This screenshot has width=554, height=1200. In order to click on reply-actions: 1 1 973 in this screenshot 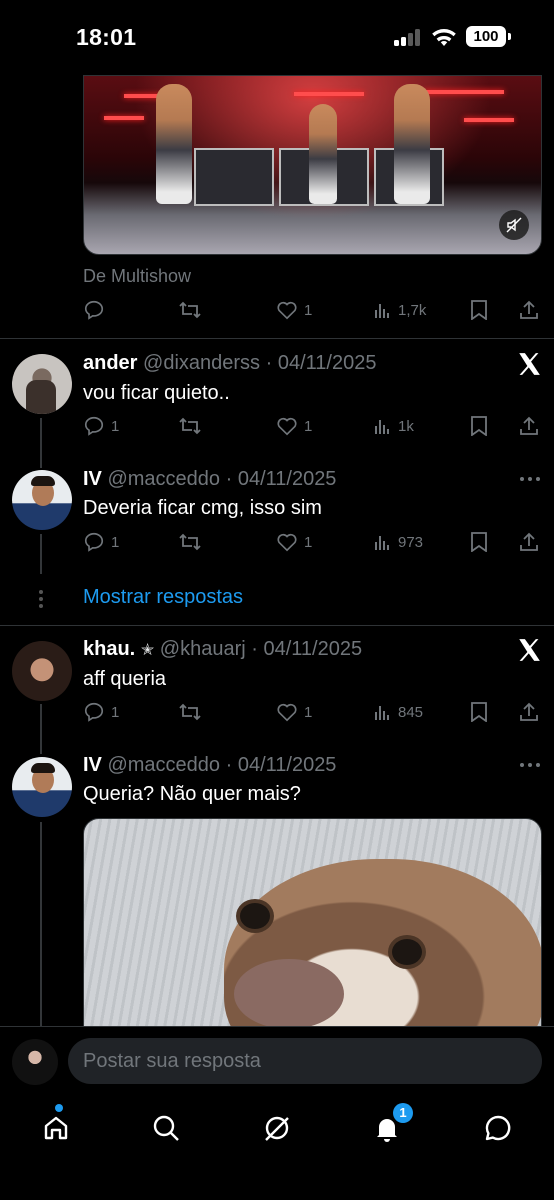, I will do `click(313, 542)`.